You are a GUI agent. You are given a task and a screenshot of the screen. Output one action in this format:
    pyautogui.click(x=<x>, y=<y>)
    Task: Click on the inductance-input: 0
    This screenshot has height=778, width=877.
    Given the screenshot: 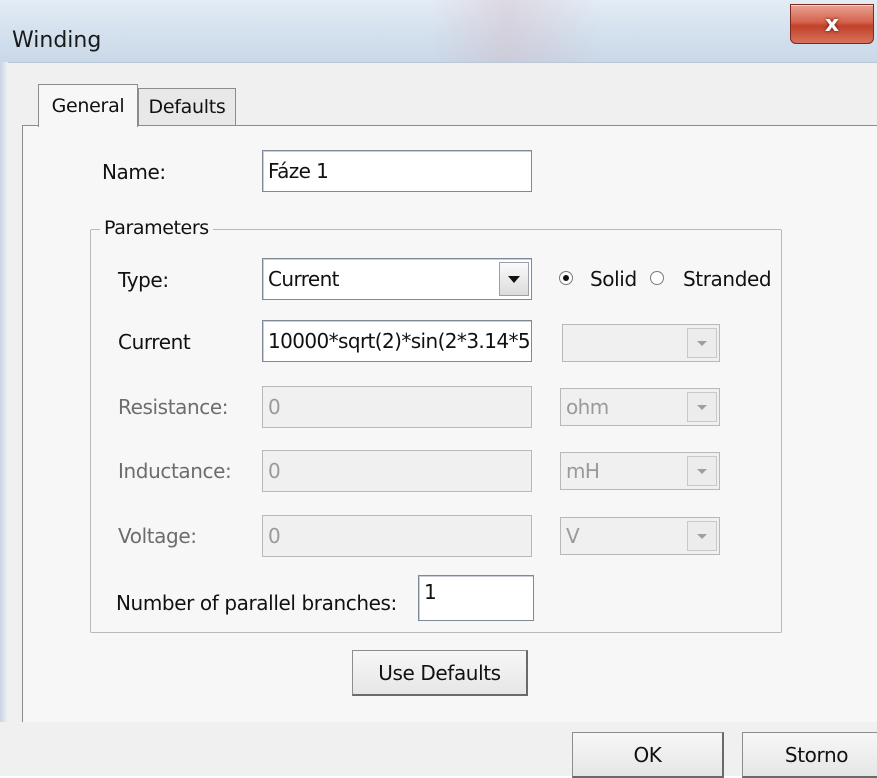 What is the action you would take?
    pyautogui.click(x=397, y=471)
    